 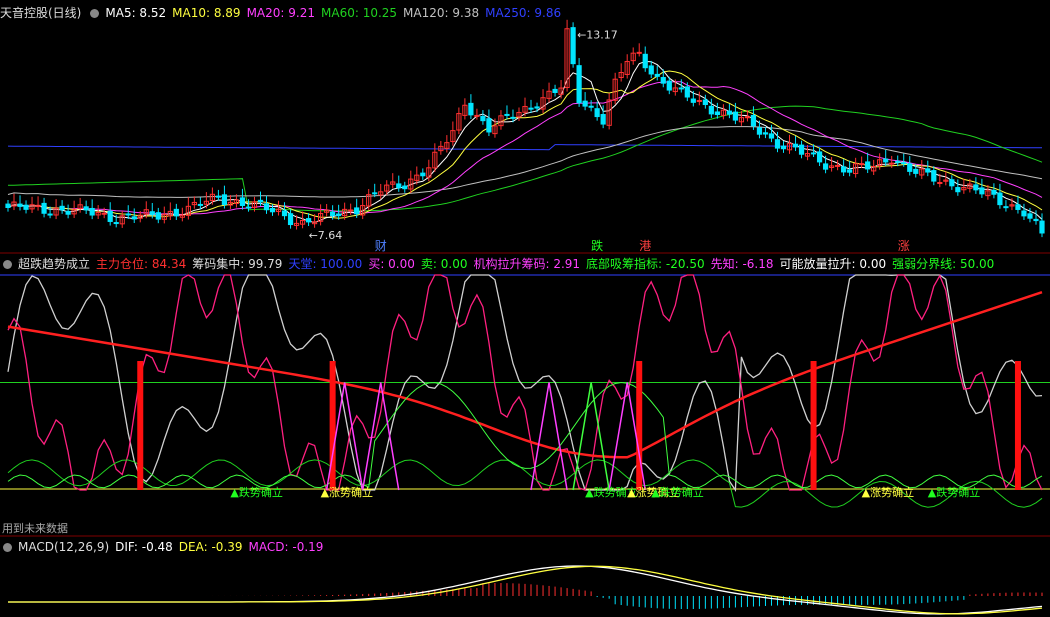 What do you see at coordinates (904, 245) in the screenshot?
I see `panel1-marker-3: 涨` at bounding box center [904, 245].